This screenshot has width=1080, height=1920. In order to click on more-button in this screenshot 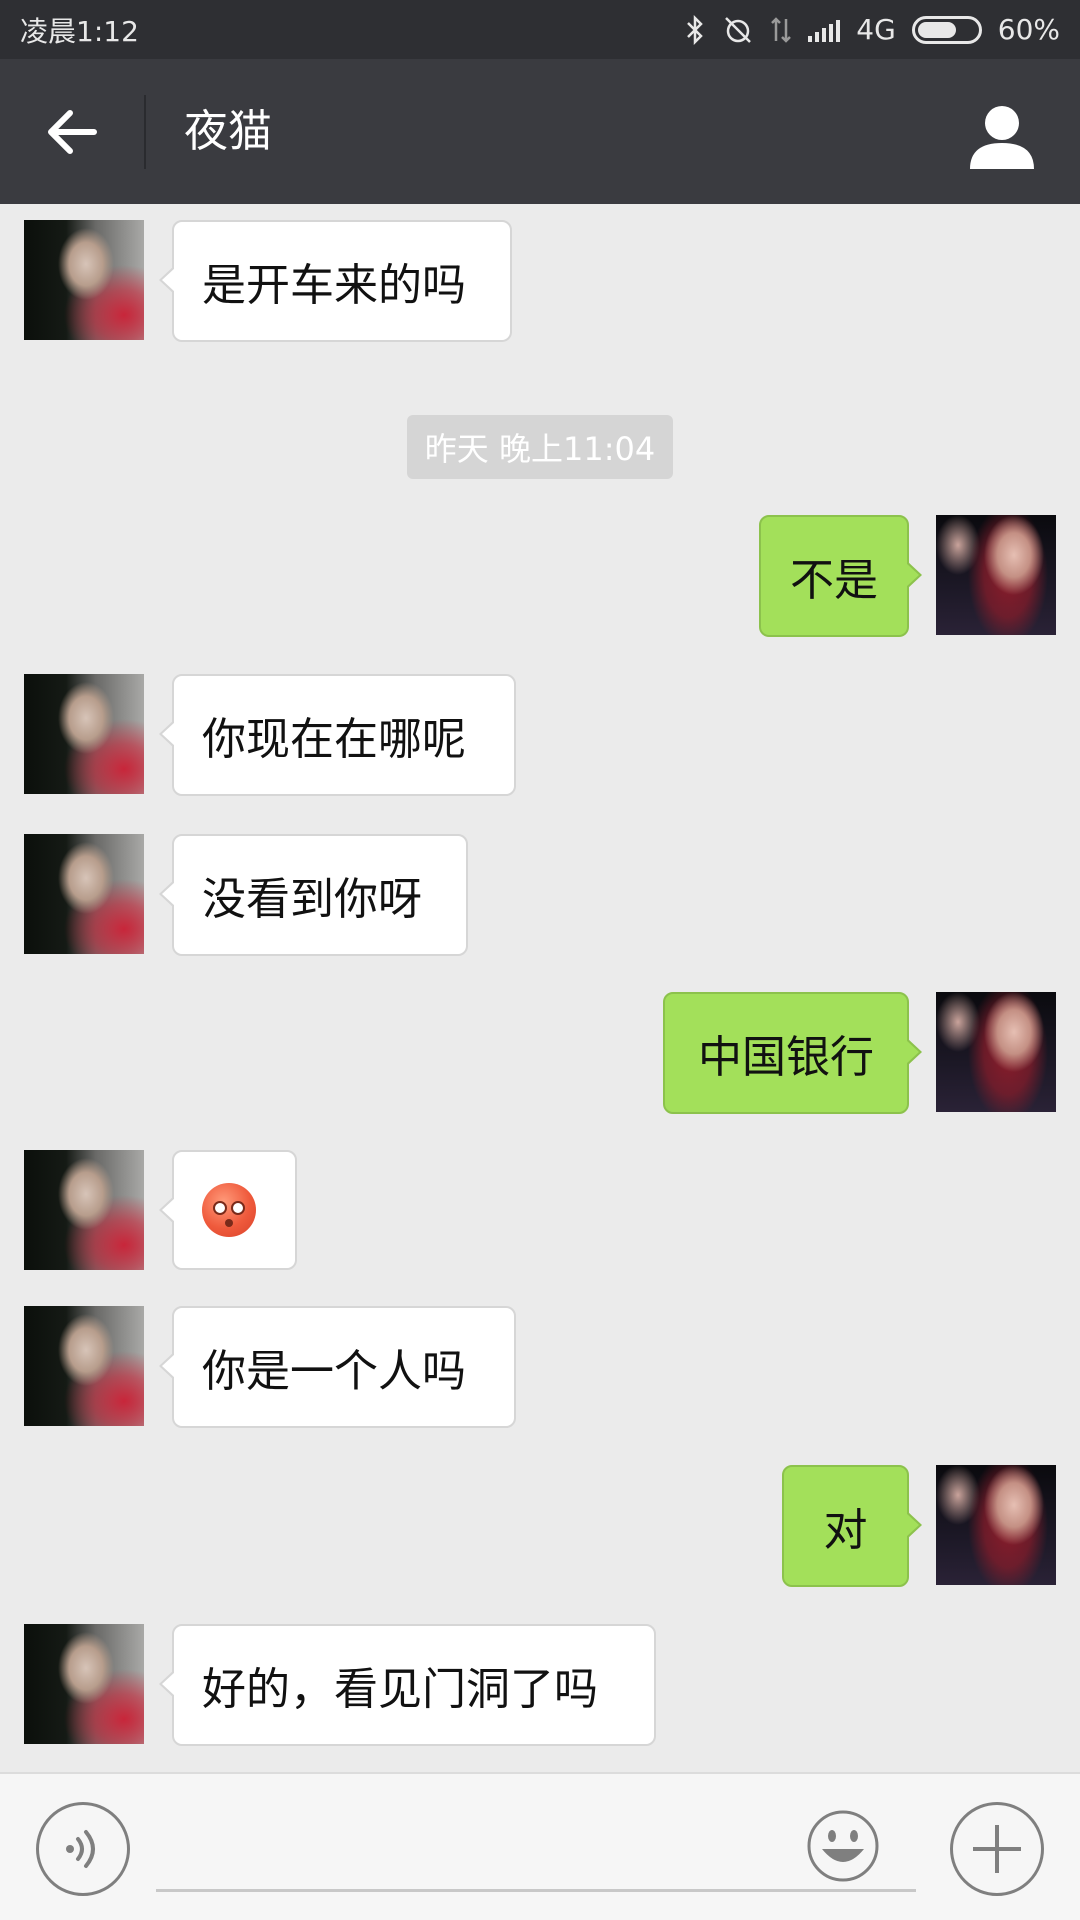, I will do `click(997, 1849)`.